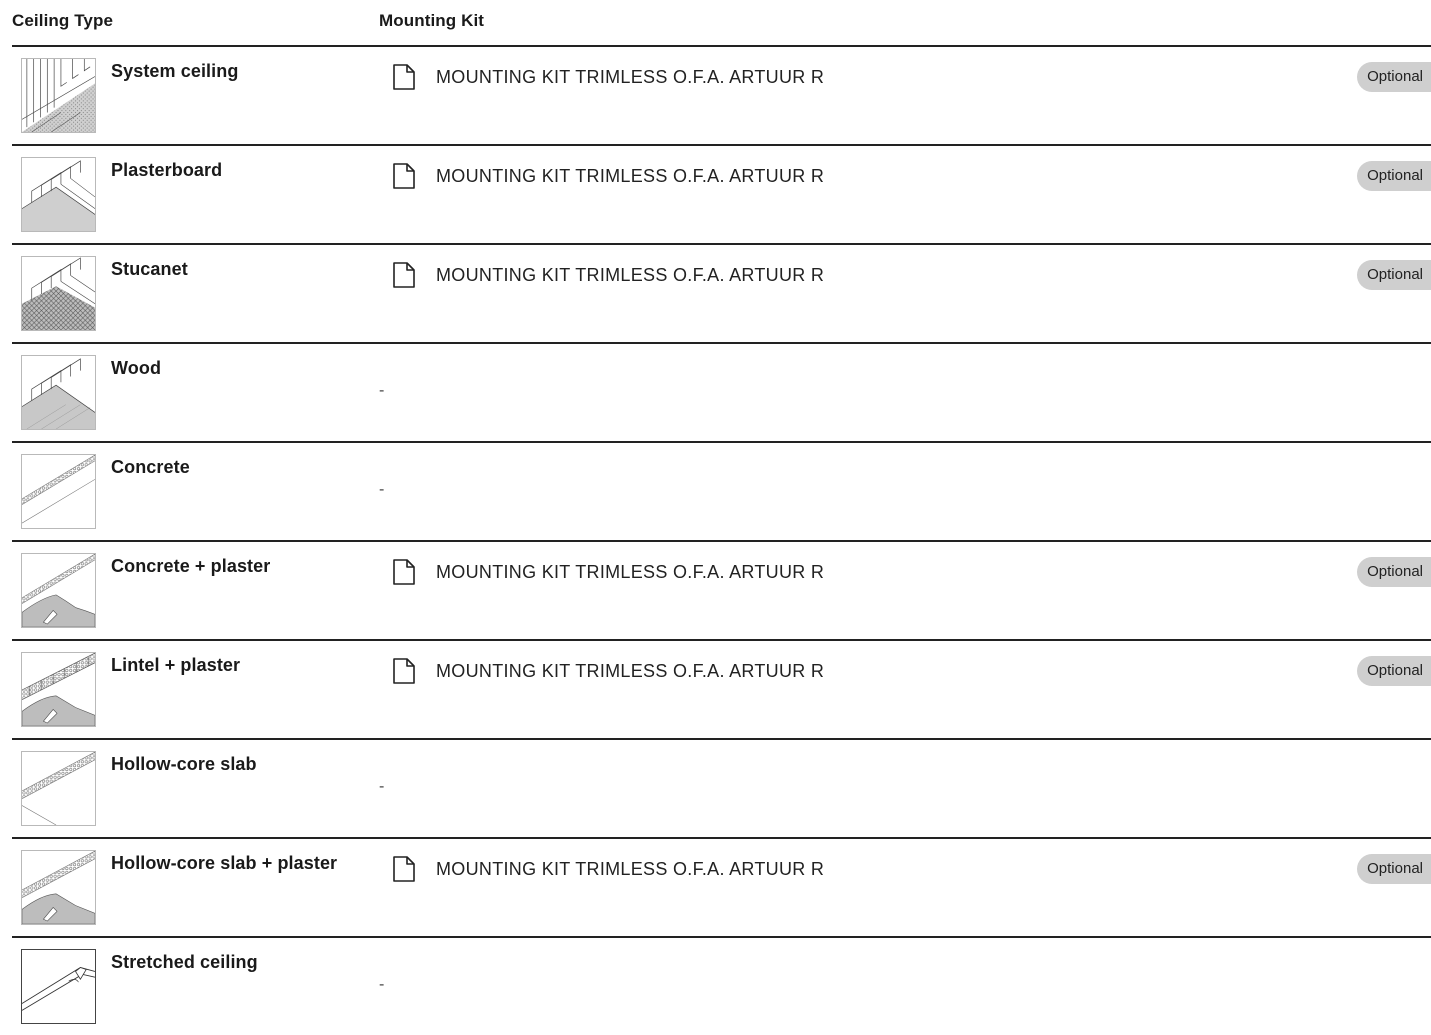 The image size is (1431, 1035). I want to click on system-ceiling-illustration, so click(58, 95).